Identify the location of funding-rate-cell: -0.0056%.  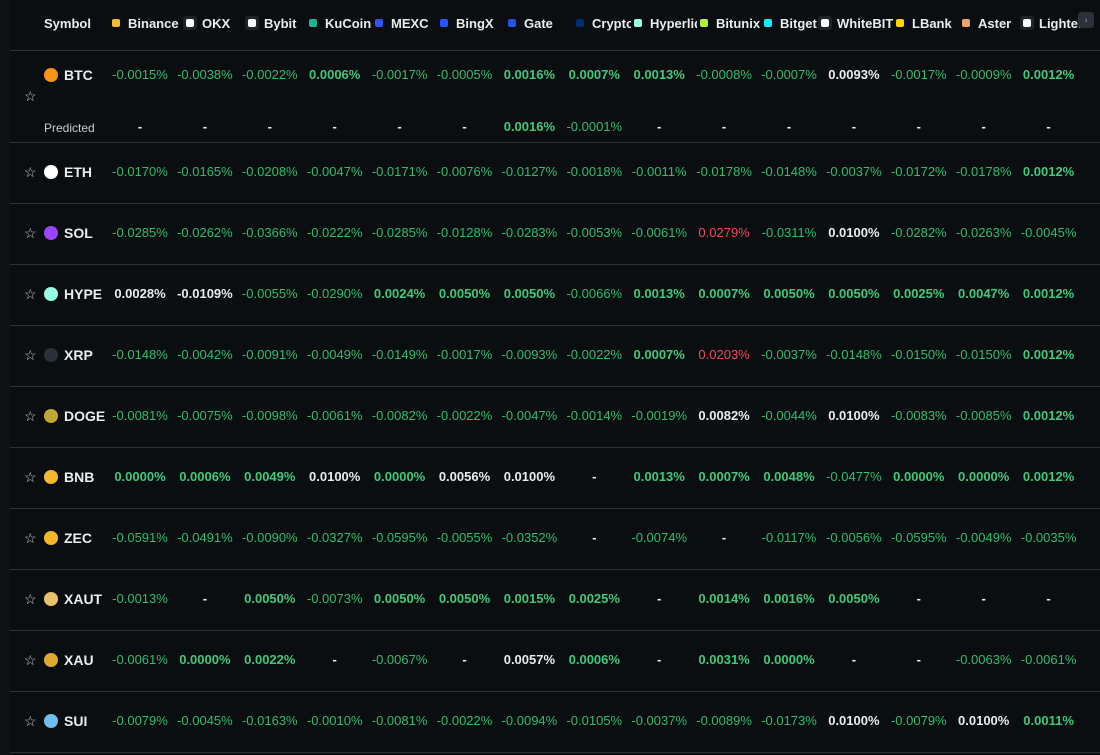
(854, 537).